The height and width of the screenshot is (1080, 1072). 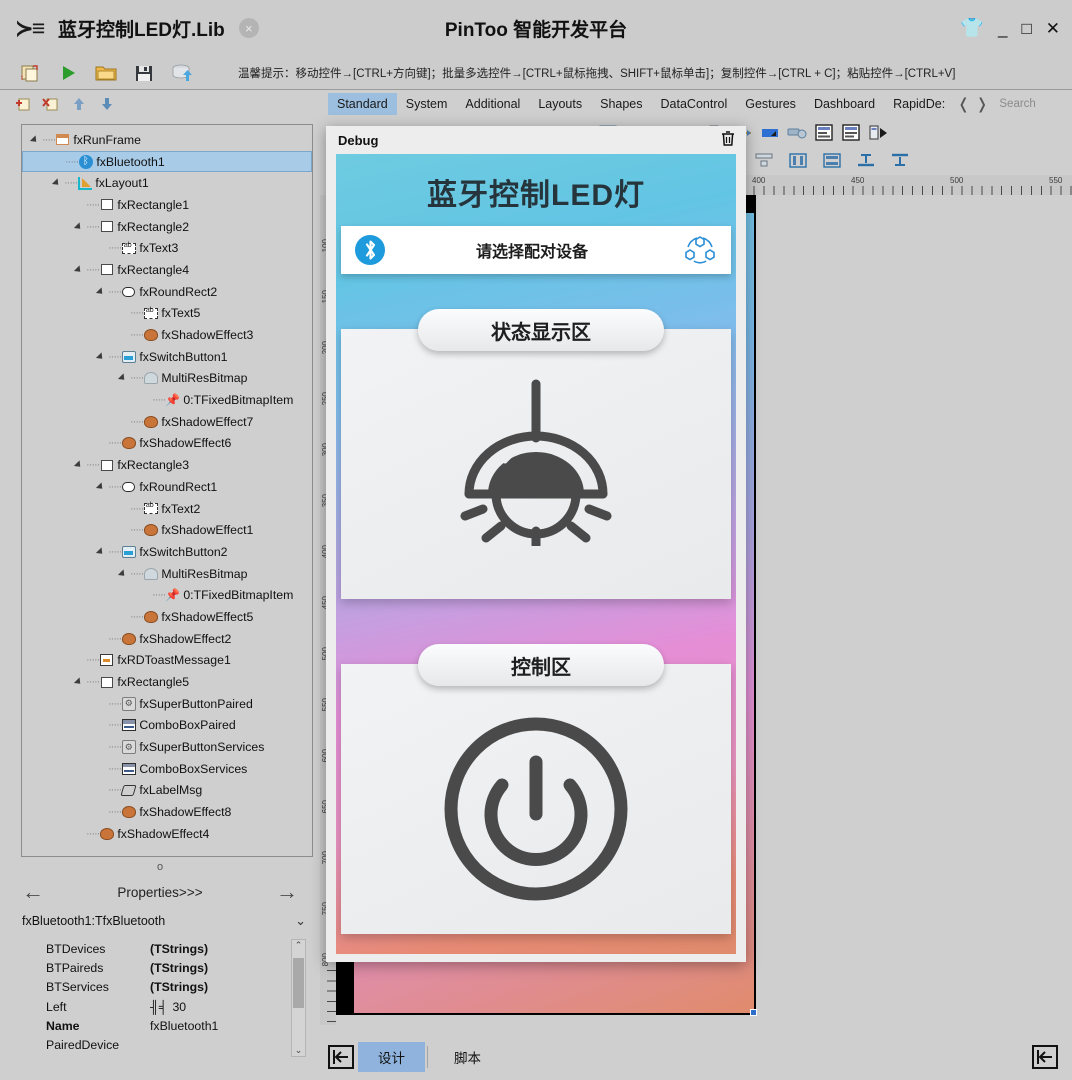 What do you see at coordinates (391, 1057) in the screenshot?
I see `tab-design: 设计` at bounding box center [391, 1057].